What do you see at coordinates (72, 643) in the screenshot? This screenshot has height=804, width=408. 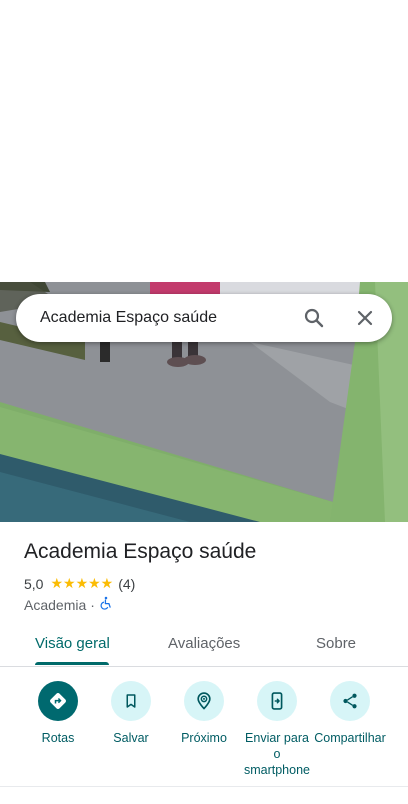 I see `tab-visao-geral: Visão geral` at bounding box center [72, 643].